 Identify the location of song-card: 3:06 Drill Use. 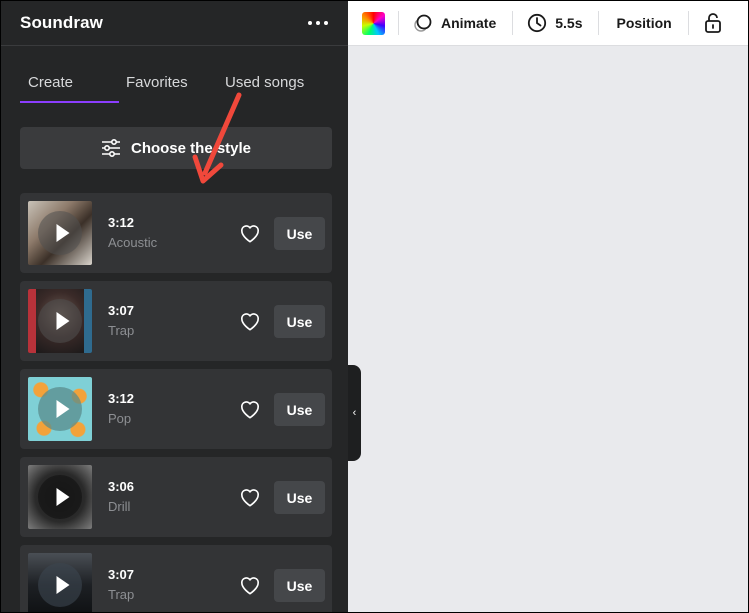
(176, 497).